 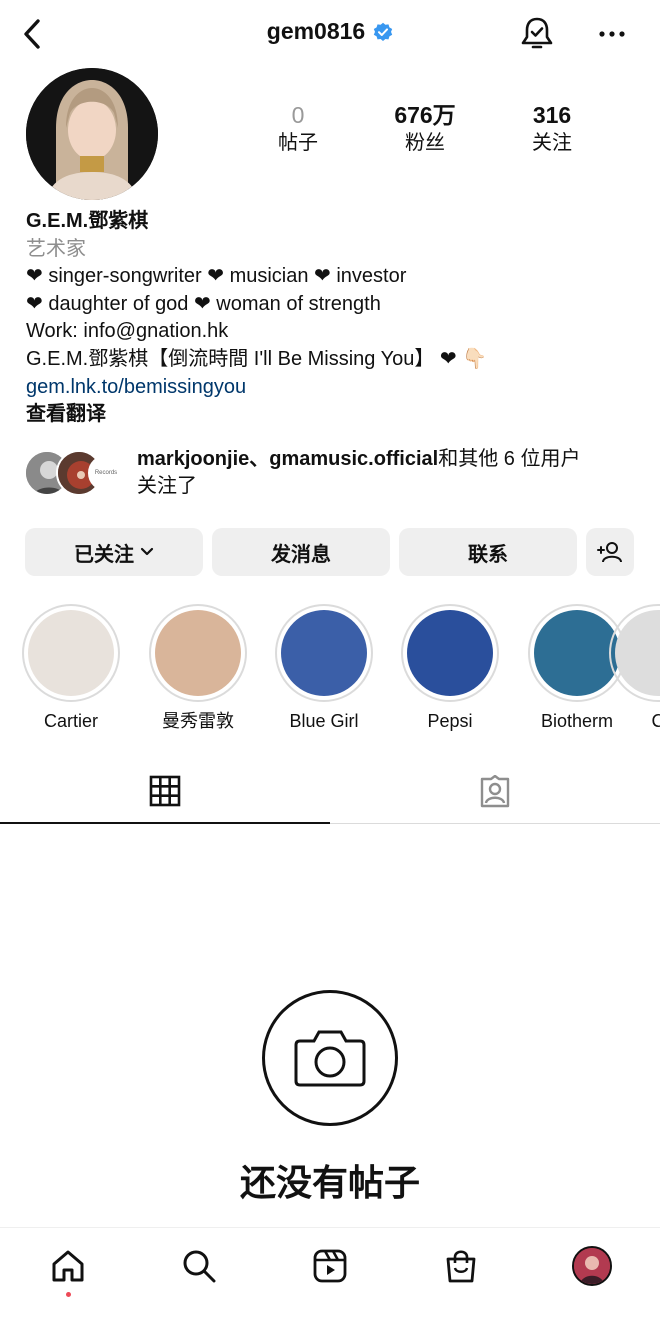 I want to click on add-person-button, so click(x=610, y=552).